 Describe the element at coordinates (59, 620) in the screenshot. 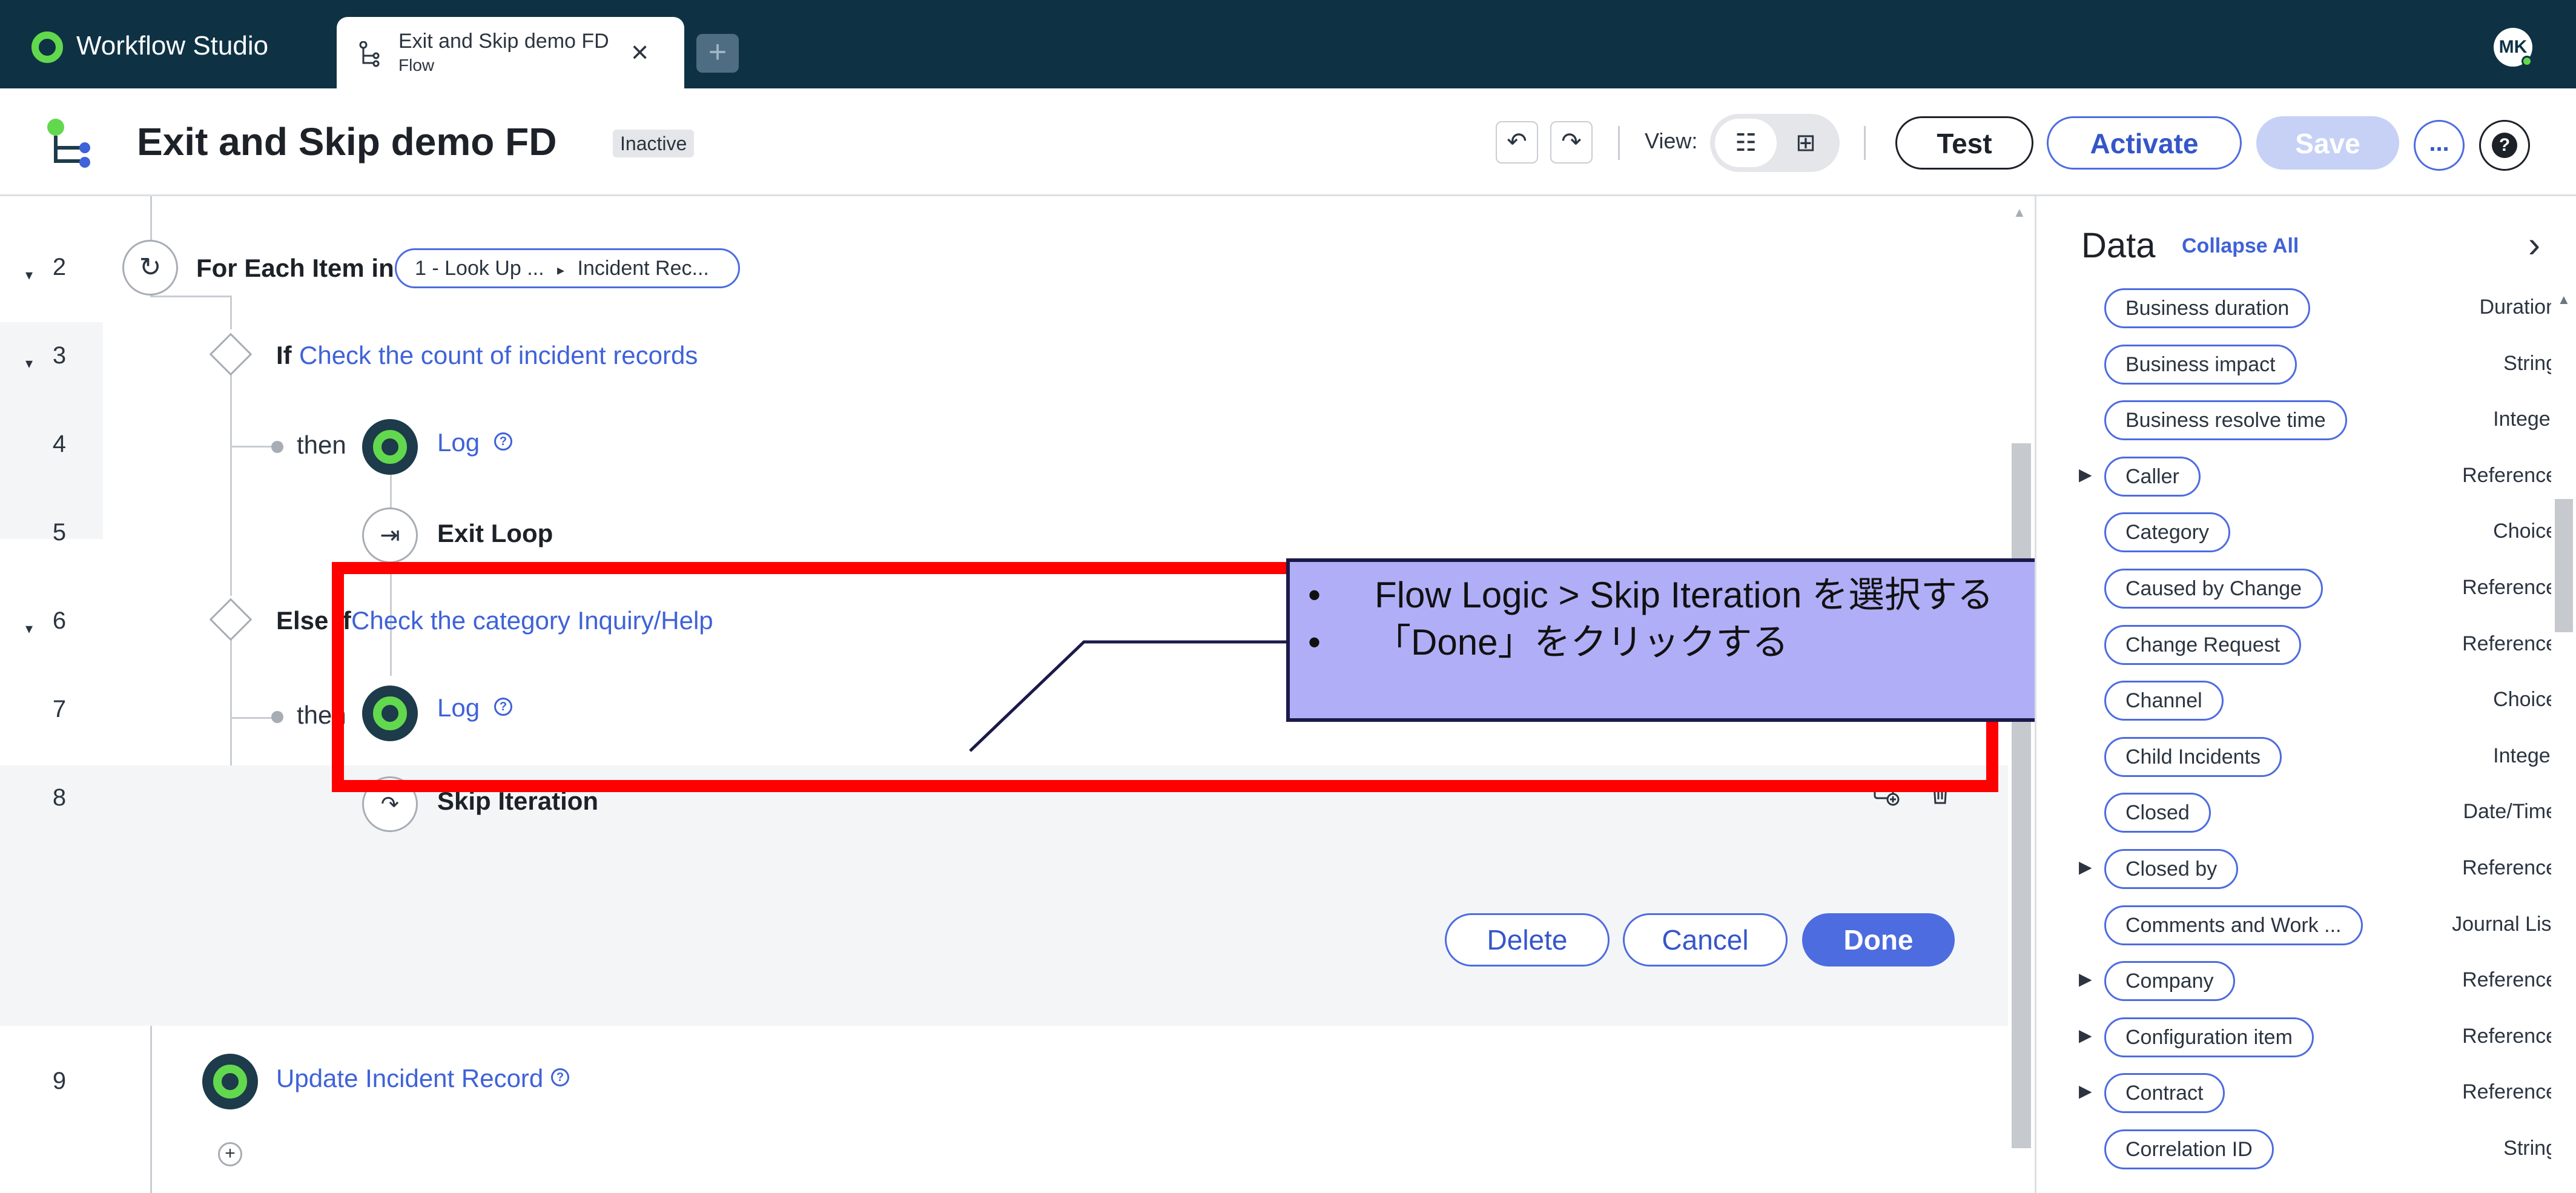

I see `line-number: 6` at that location.